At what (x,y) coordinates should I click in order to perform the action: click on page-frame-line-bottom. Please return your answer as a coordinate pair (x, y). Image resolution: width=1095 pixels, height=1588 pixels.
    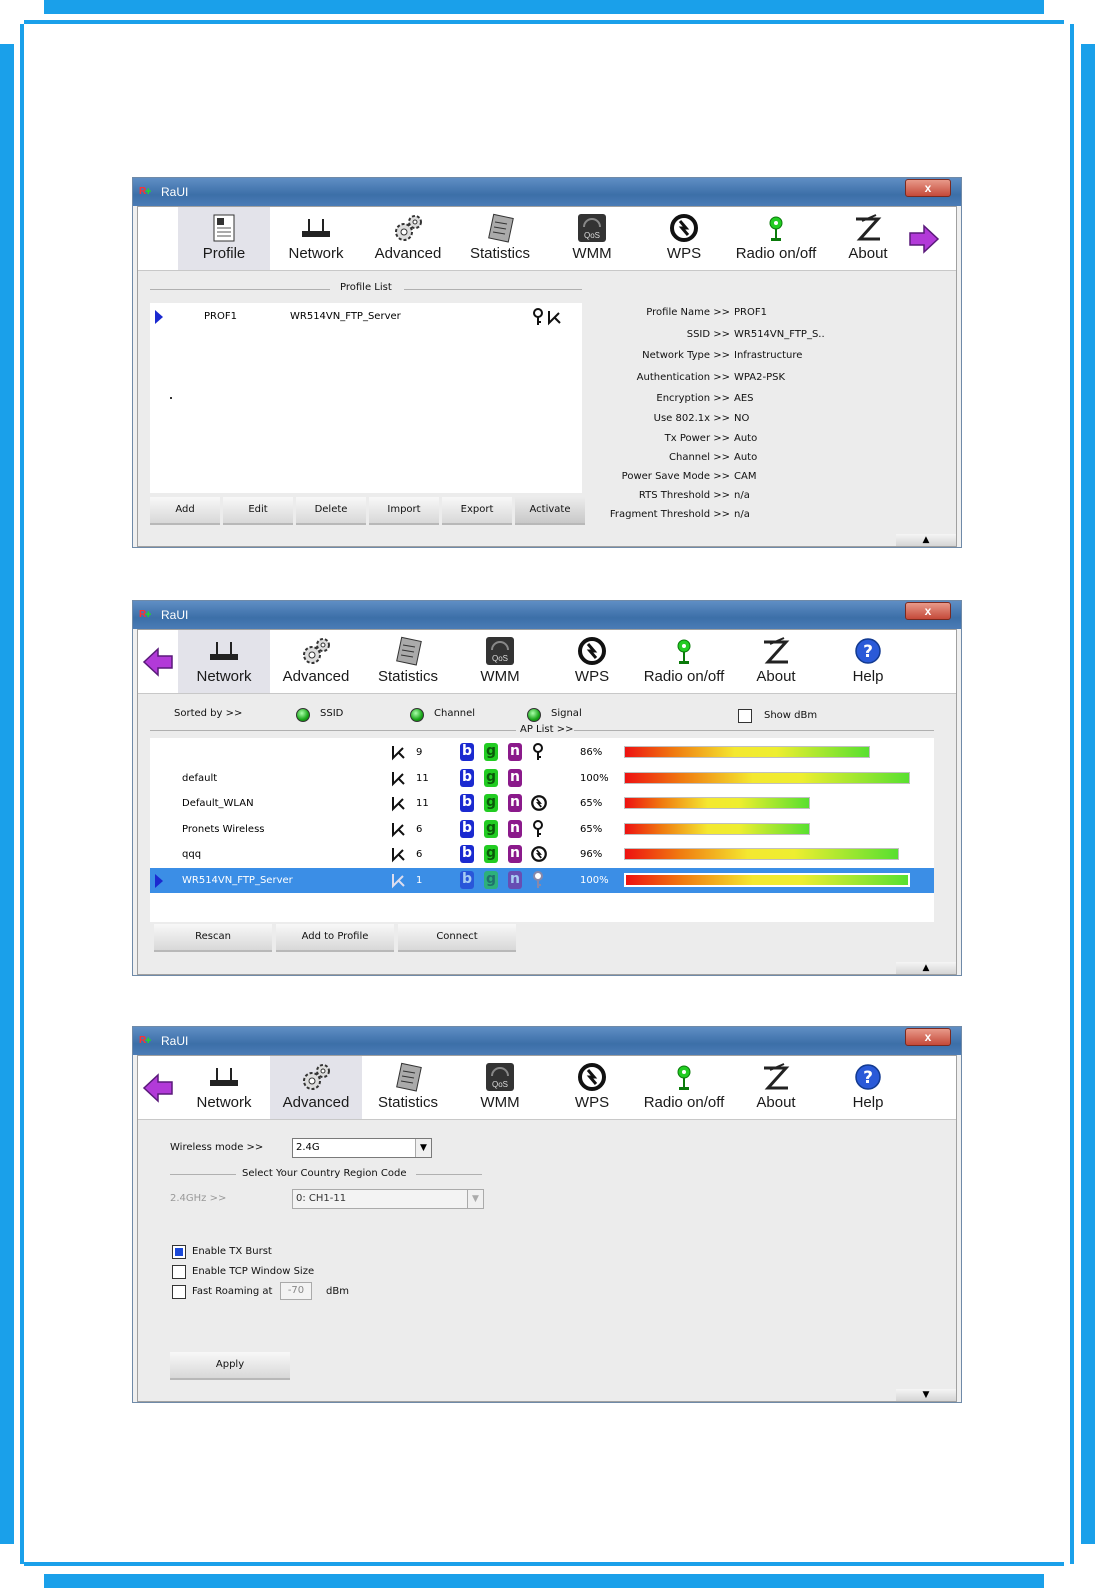
    Looking at the image, I should click on (544, 1564).